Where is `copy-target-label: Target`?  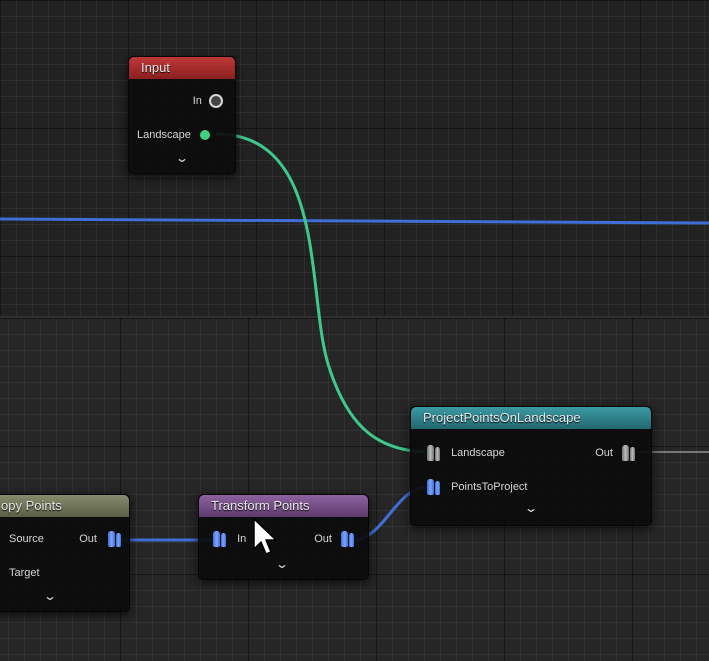 copy-target-label: Target is located at coordinates (24, 573).